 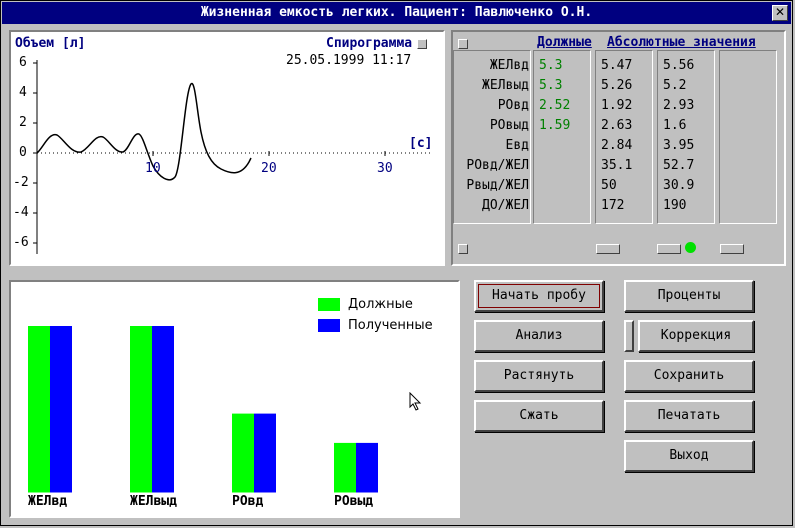 What do you see at coordinates (689, 376) in the screenshot?
I see `save-button: Сохранить` at bounding box center [689, 376].